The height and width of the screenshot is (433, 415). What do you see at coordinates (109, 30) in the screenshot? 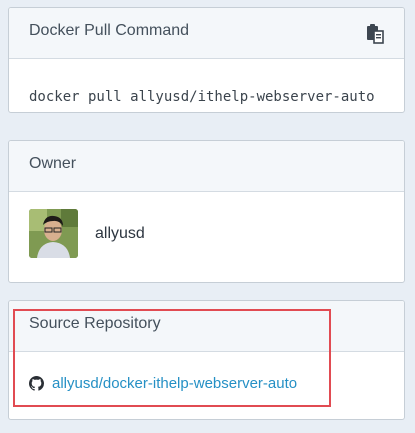
I see `docker-pull-command-title: Docker Pull Command` at bounding box center [109, 30].